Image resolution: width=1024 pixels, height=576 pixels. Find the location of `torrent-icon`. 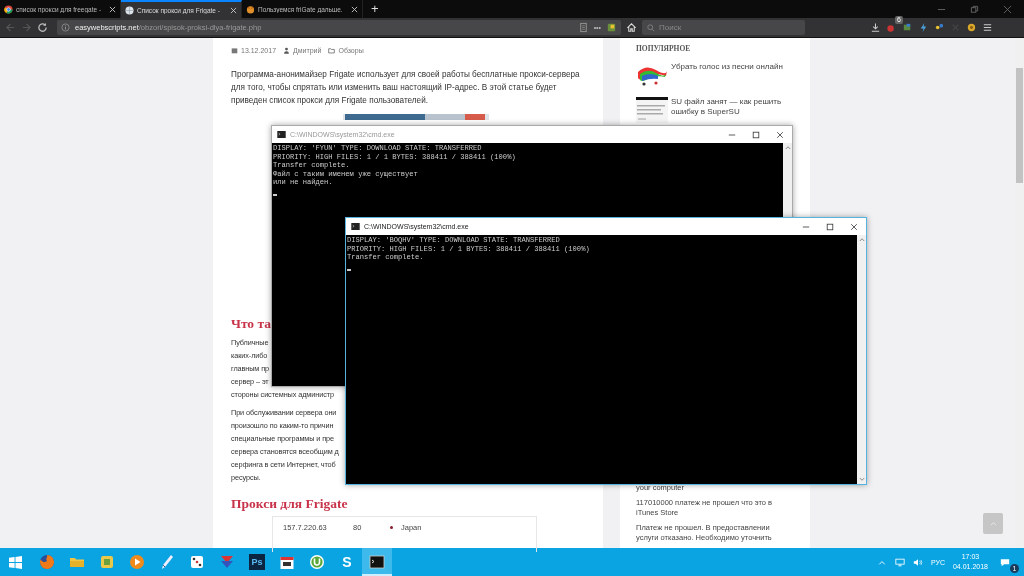

torrent-icon is located at coordinates (317, 562).